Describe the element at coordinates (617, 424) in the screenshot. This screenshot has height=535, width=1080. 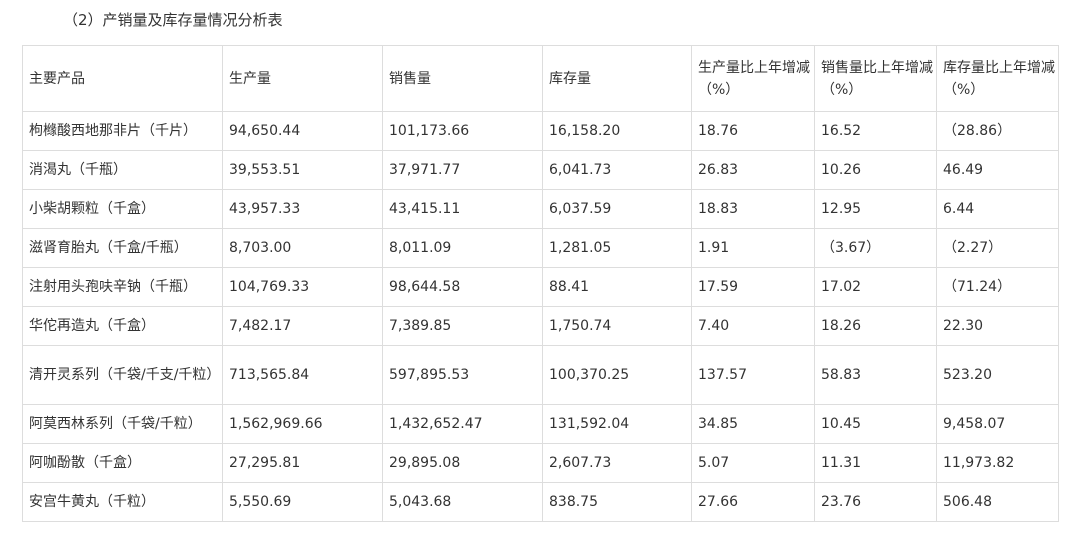
I see `value-cell: 131,592.04` at that location.